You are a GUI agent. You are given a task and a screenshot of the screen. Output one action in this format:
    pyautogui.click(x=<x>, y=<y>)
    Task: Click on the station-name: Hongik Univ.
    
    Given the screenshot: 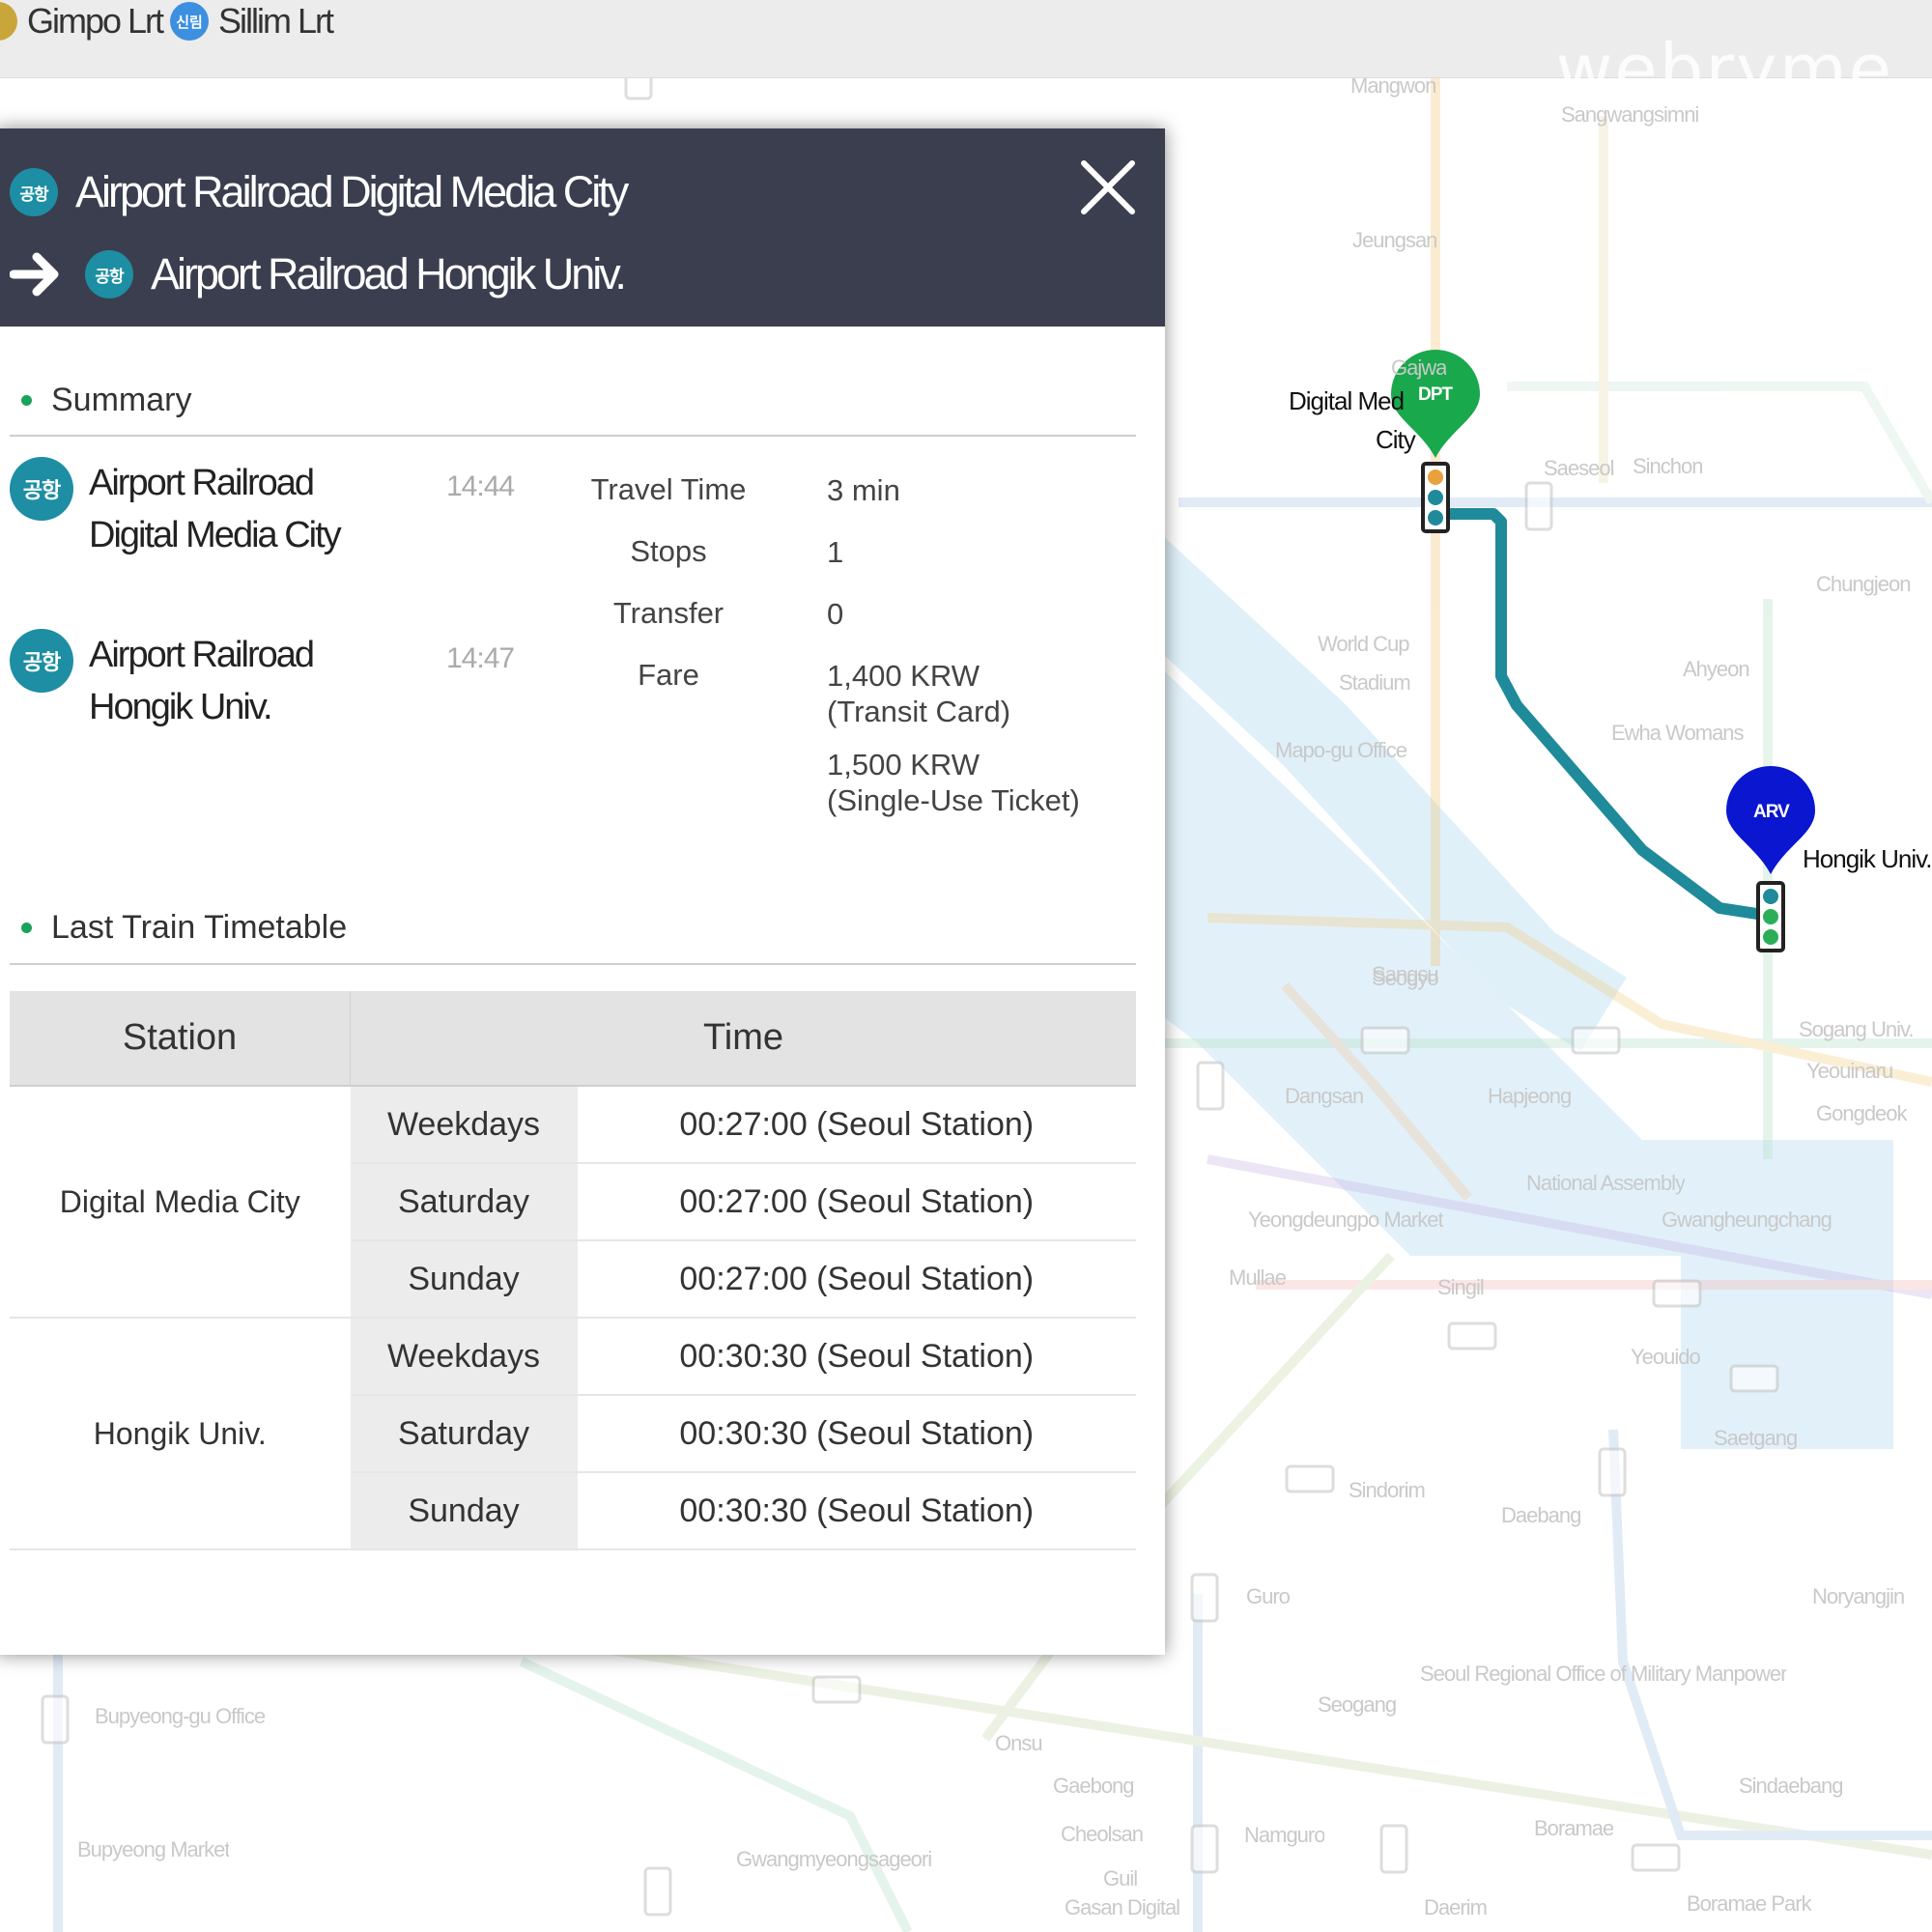 What is the action you would take?
    pyautogui.click(x=181, y=707)
    